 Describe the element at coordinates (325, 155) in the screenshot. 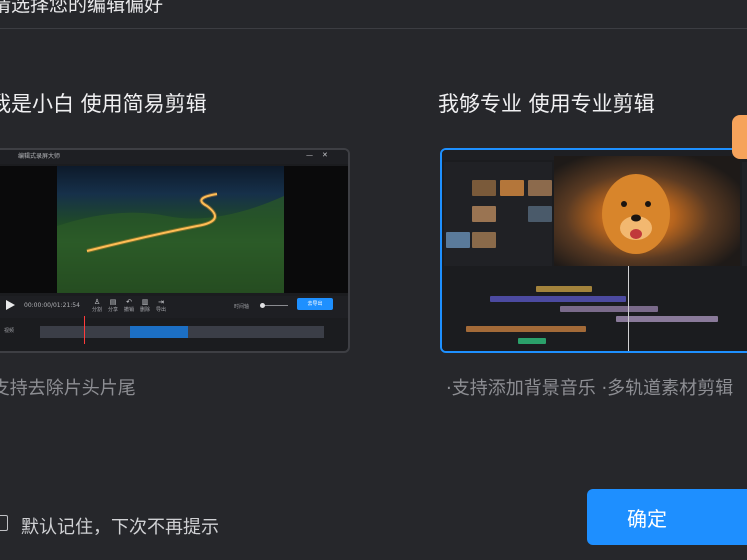

I see `close-icon: ✕` at that location.